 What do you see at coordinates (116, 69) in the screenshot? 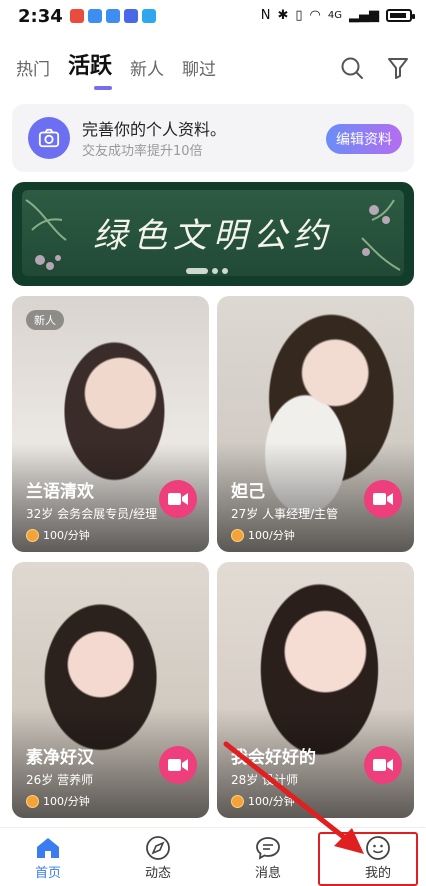
I see `top-tabs: 热门 活跃 新人 聊过` at bounding box center [116, 69].